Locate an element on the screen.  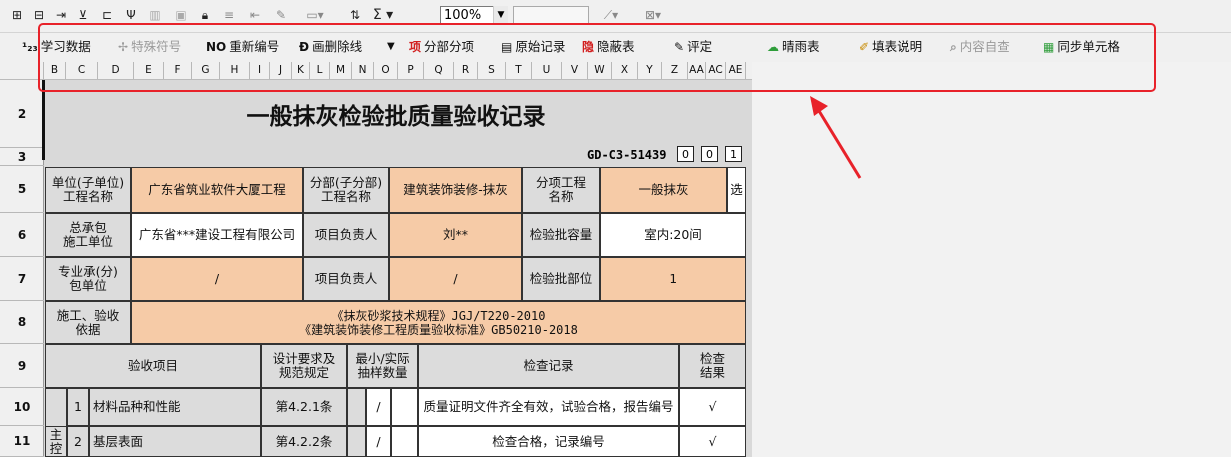
merge-icon: ⊻ is located at coordinates (83, 15).